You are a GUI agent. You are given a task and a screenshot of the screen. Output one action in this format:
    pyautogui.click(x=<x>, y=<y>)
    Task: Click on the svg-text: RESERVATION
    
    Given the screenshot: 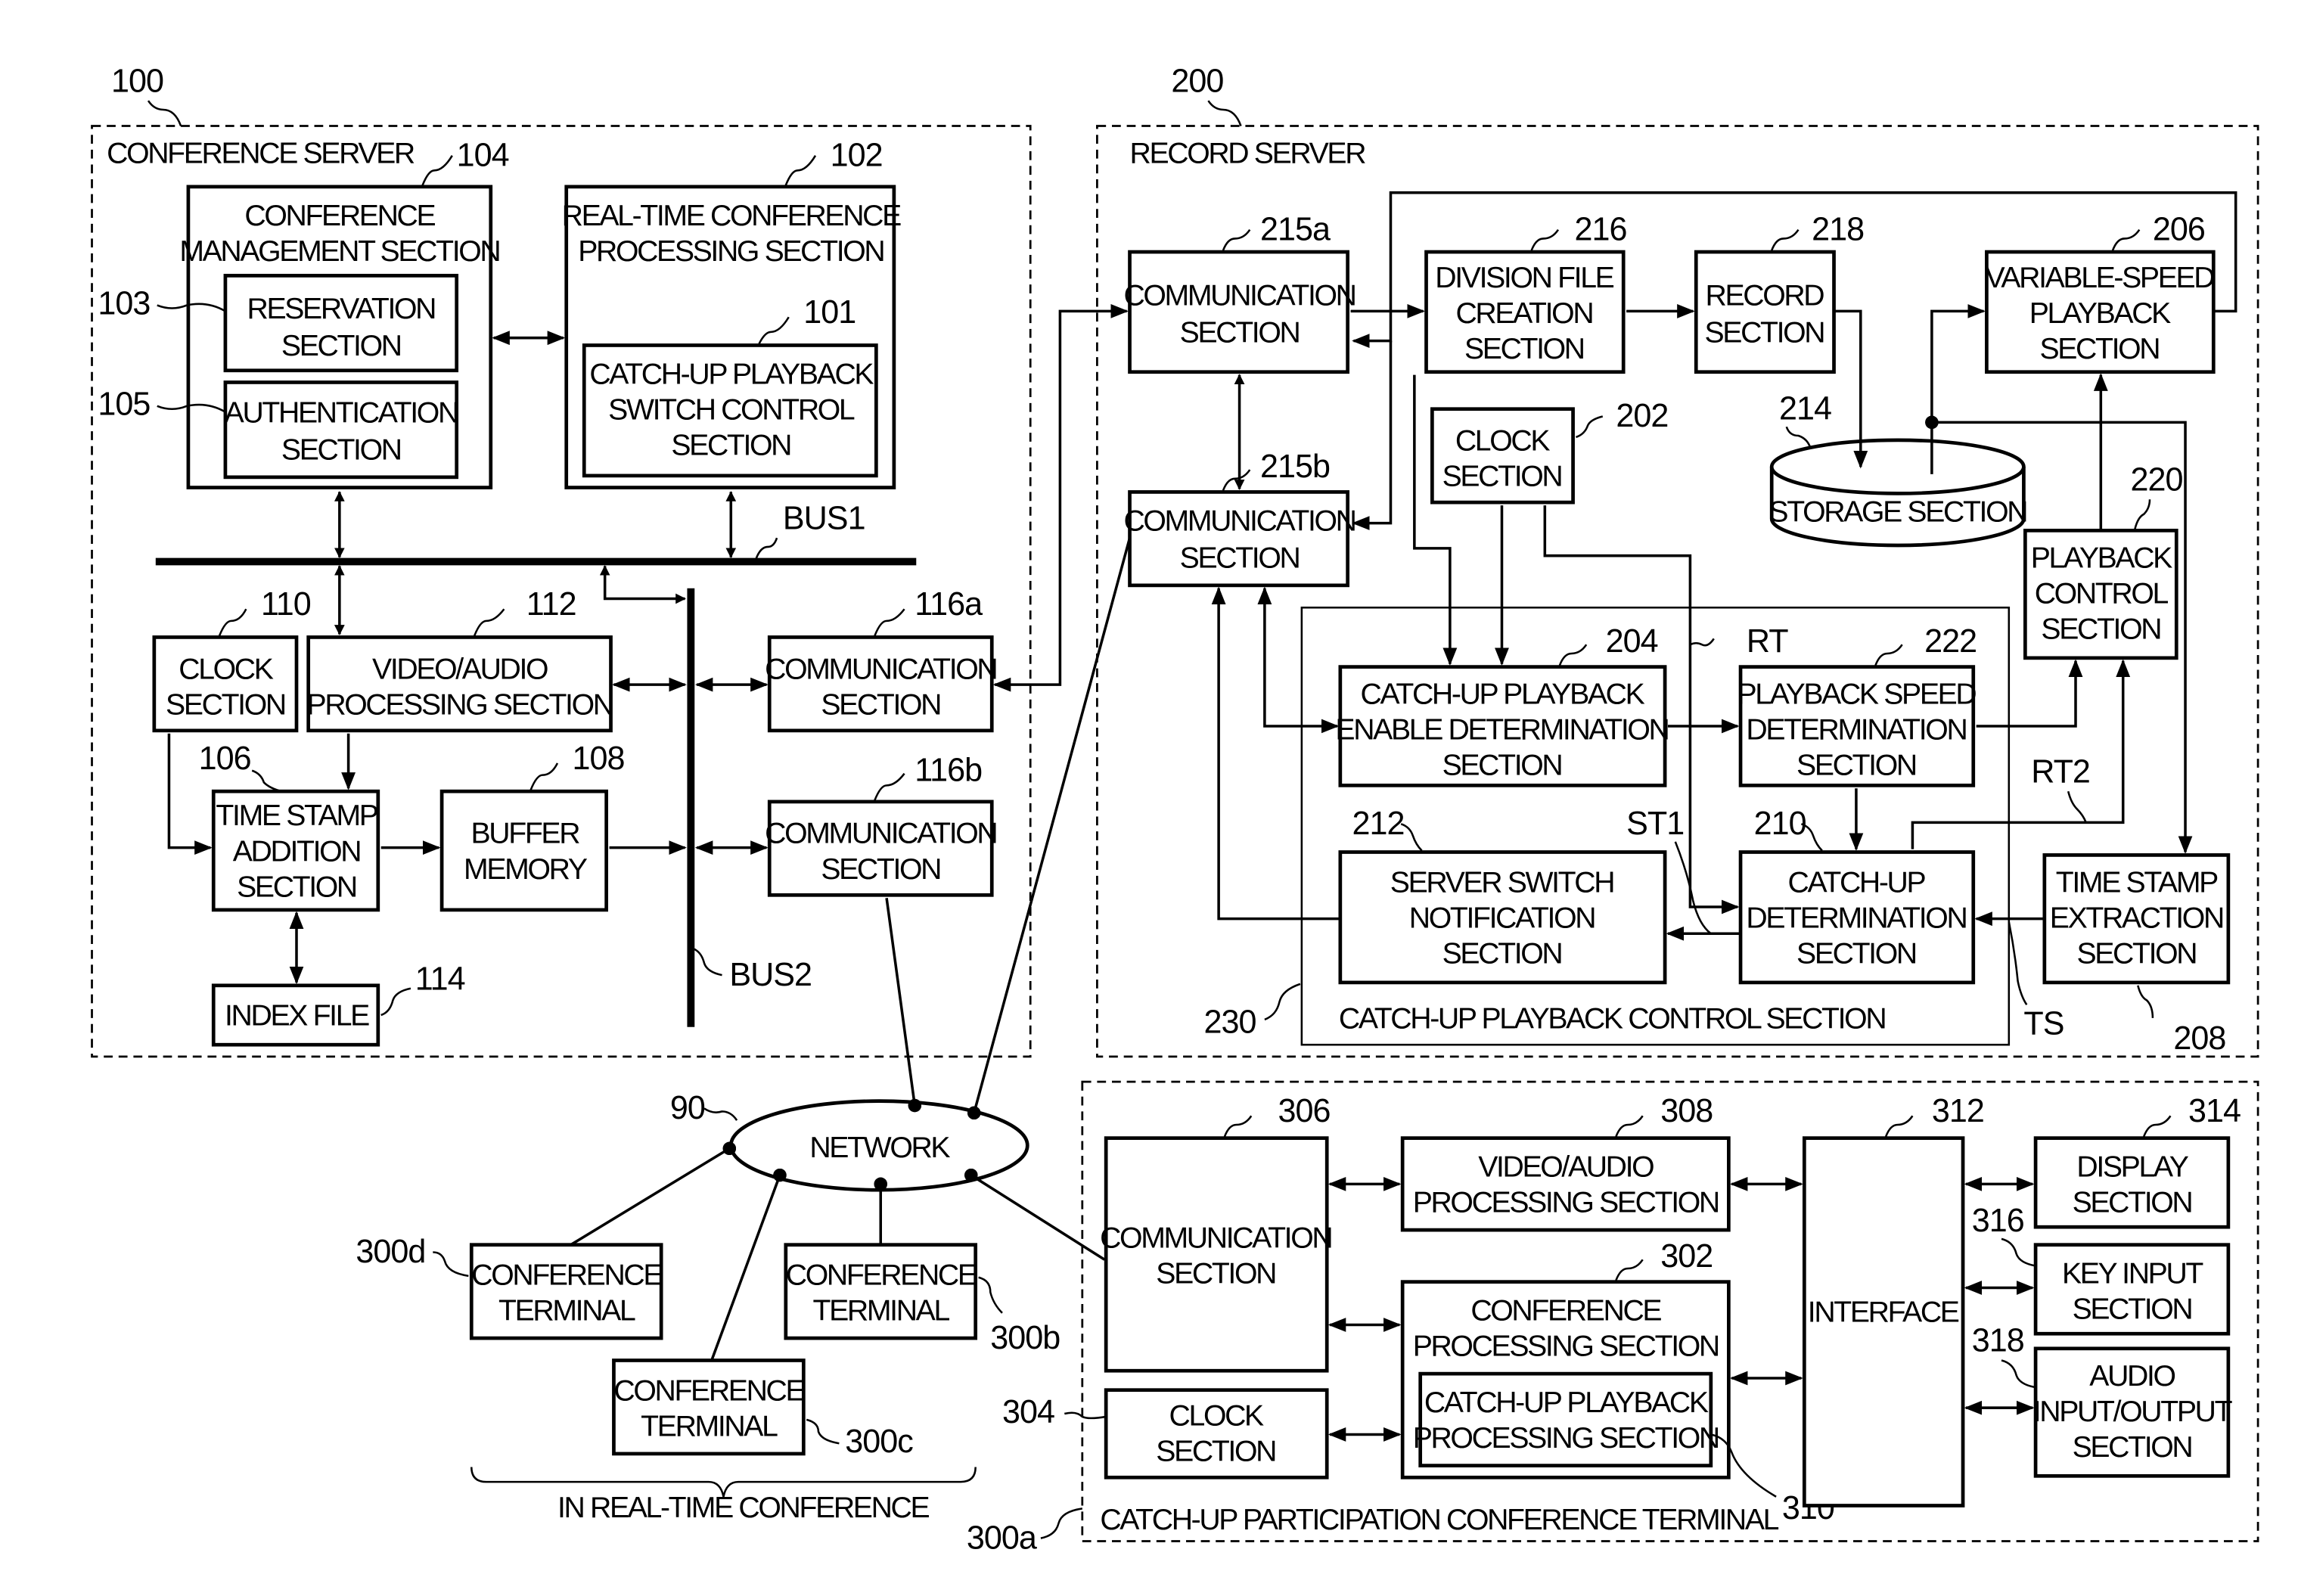 What is the action you would take?
    pyautogui.click(x=341, y=309)
    